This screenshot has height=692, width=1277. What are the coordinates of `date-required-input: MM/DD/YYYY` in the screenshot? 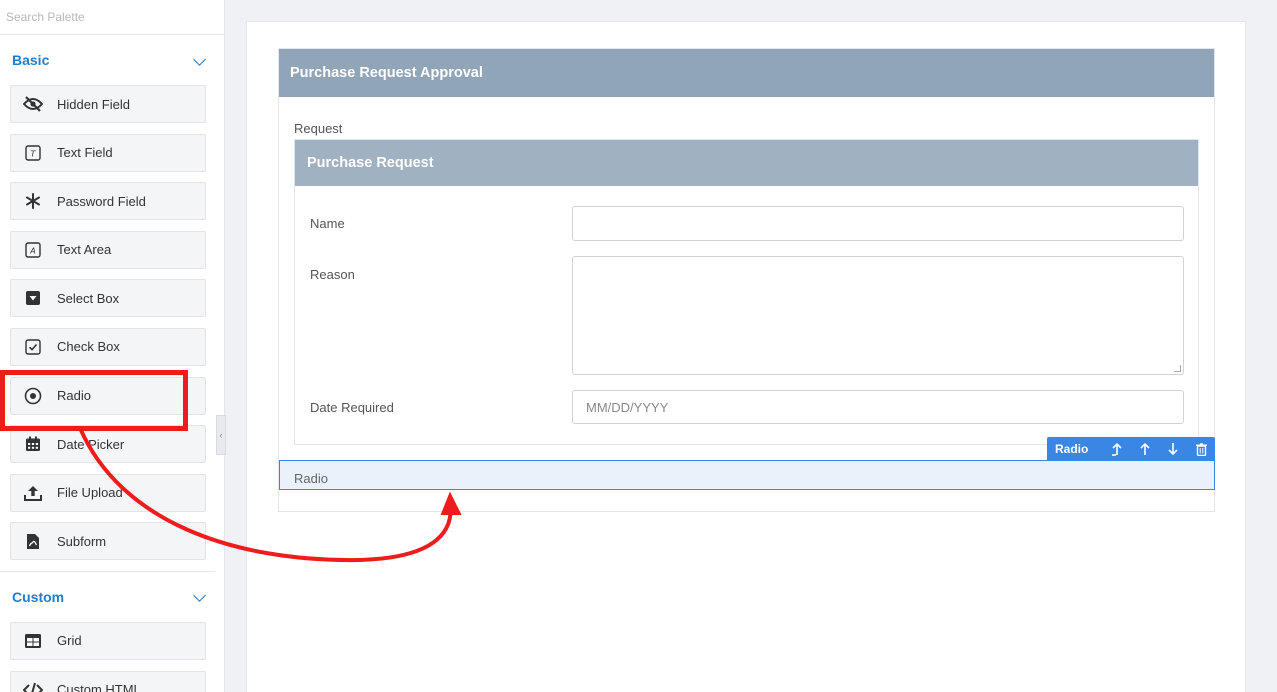 It's located at (878, 407).